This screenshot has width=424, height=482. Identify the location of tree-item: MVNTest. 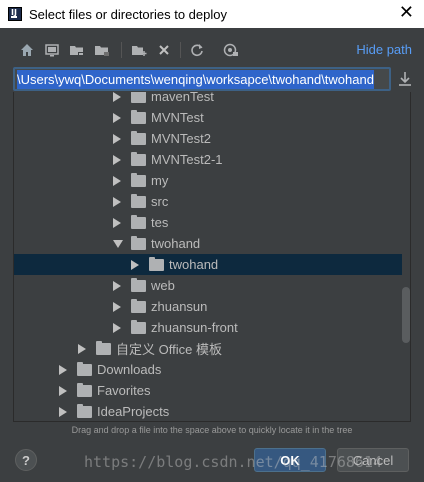
(208, 117).